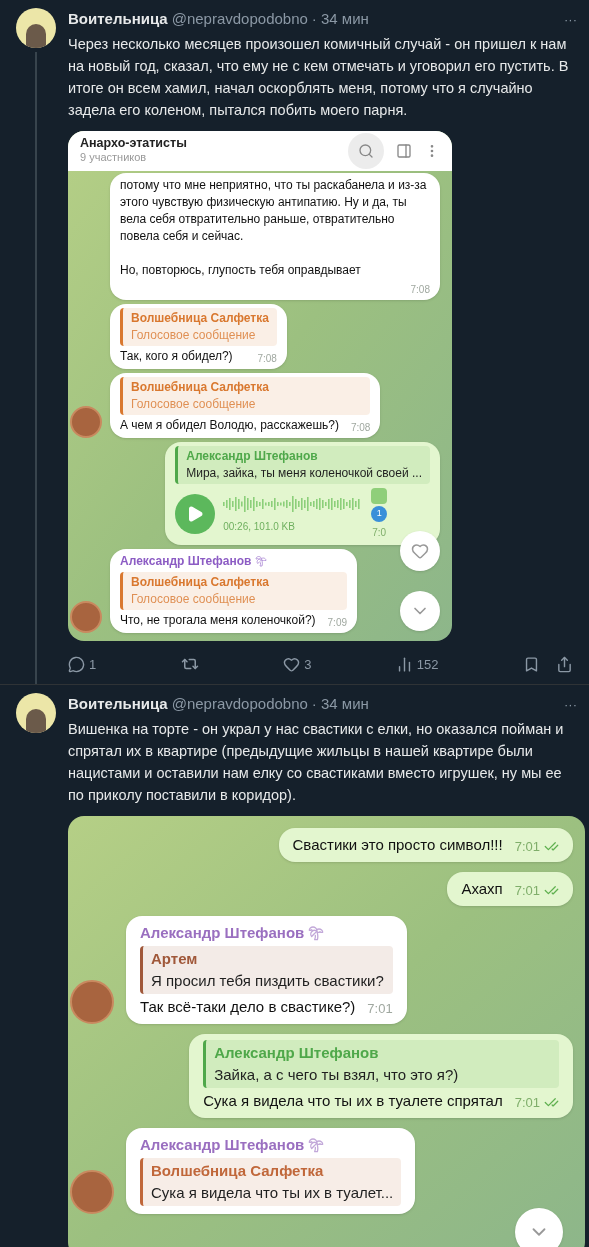  What do you see at coordinates (417, 664) in the screenshot?
I see `views-button: 152` at bounding box center [417, 664].